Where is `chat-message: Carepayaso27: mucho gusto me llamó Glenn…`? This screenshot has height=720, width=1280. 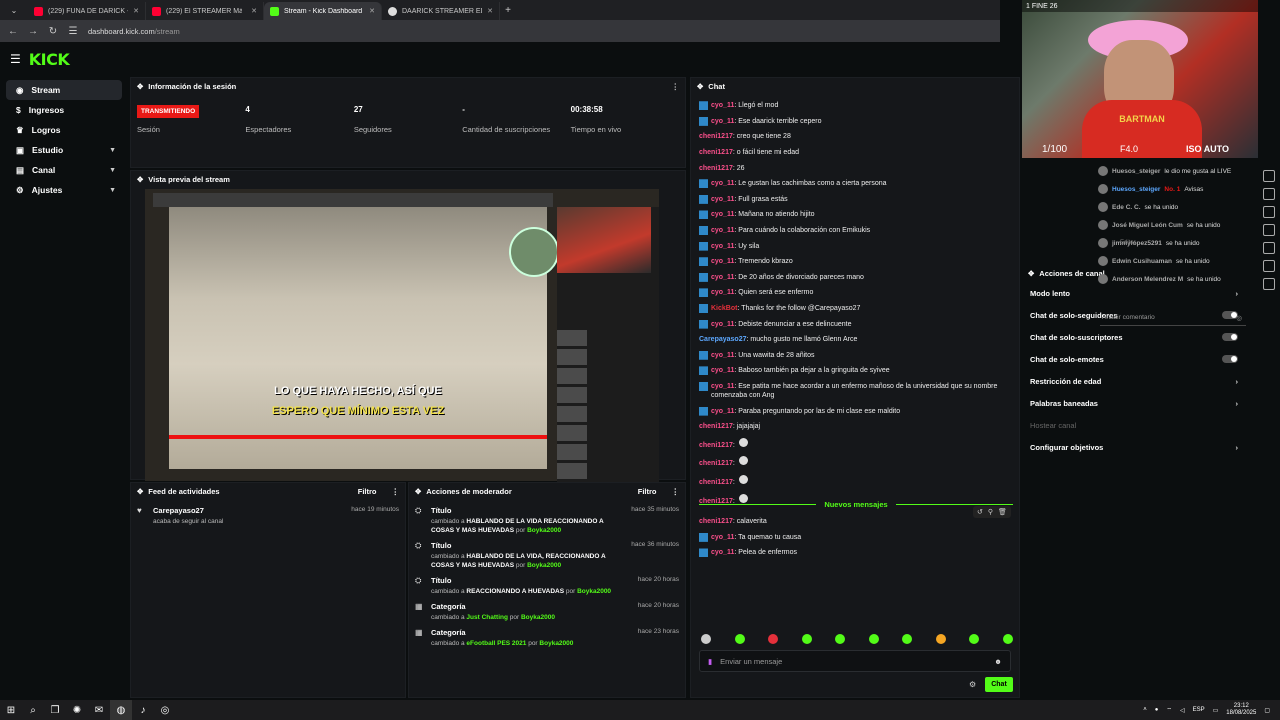
chat-message: Carepayaso27: mucho gusto me llamó Glenn… is located at coordinates (849, 340).